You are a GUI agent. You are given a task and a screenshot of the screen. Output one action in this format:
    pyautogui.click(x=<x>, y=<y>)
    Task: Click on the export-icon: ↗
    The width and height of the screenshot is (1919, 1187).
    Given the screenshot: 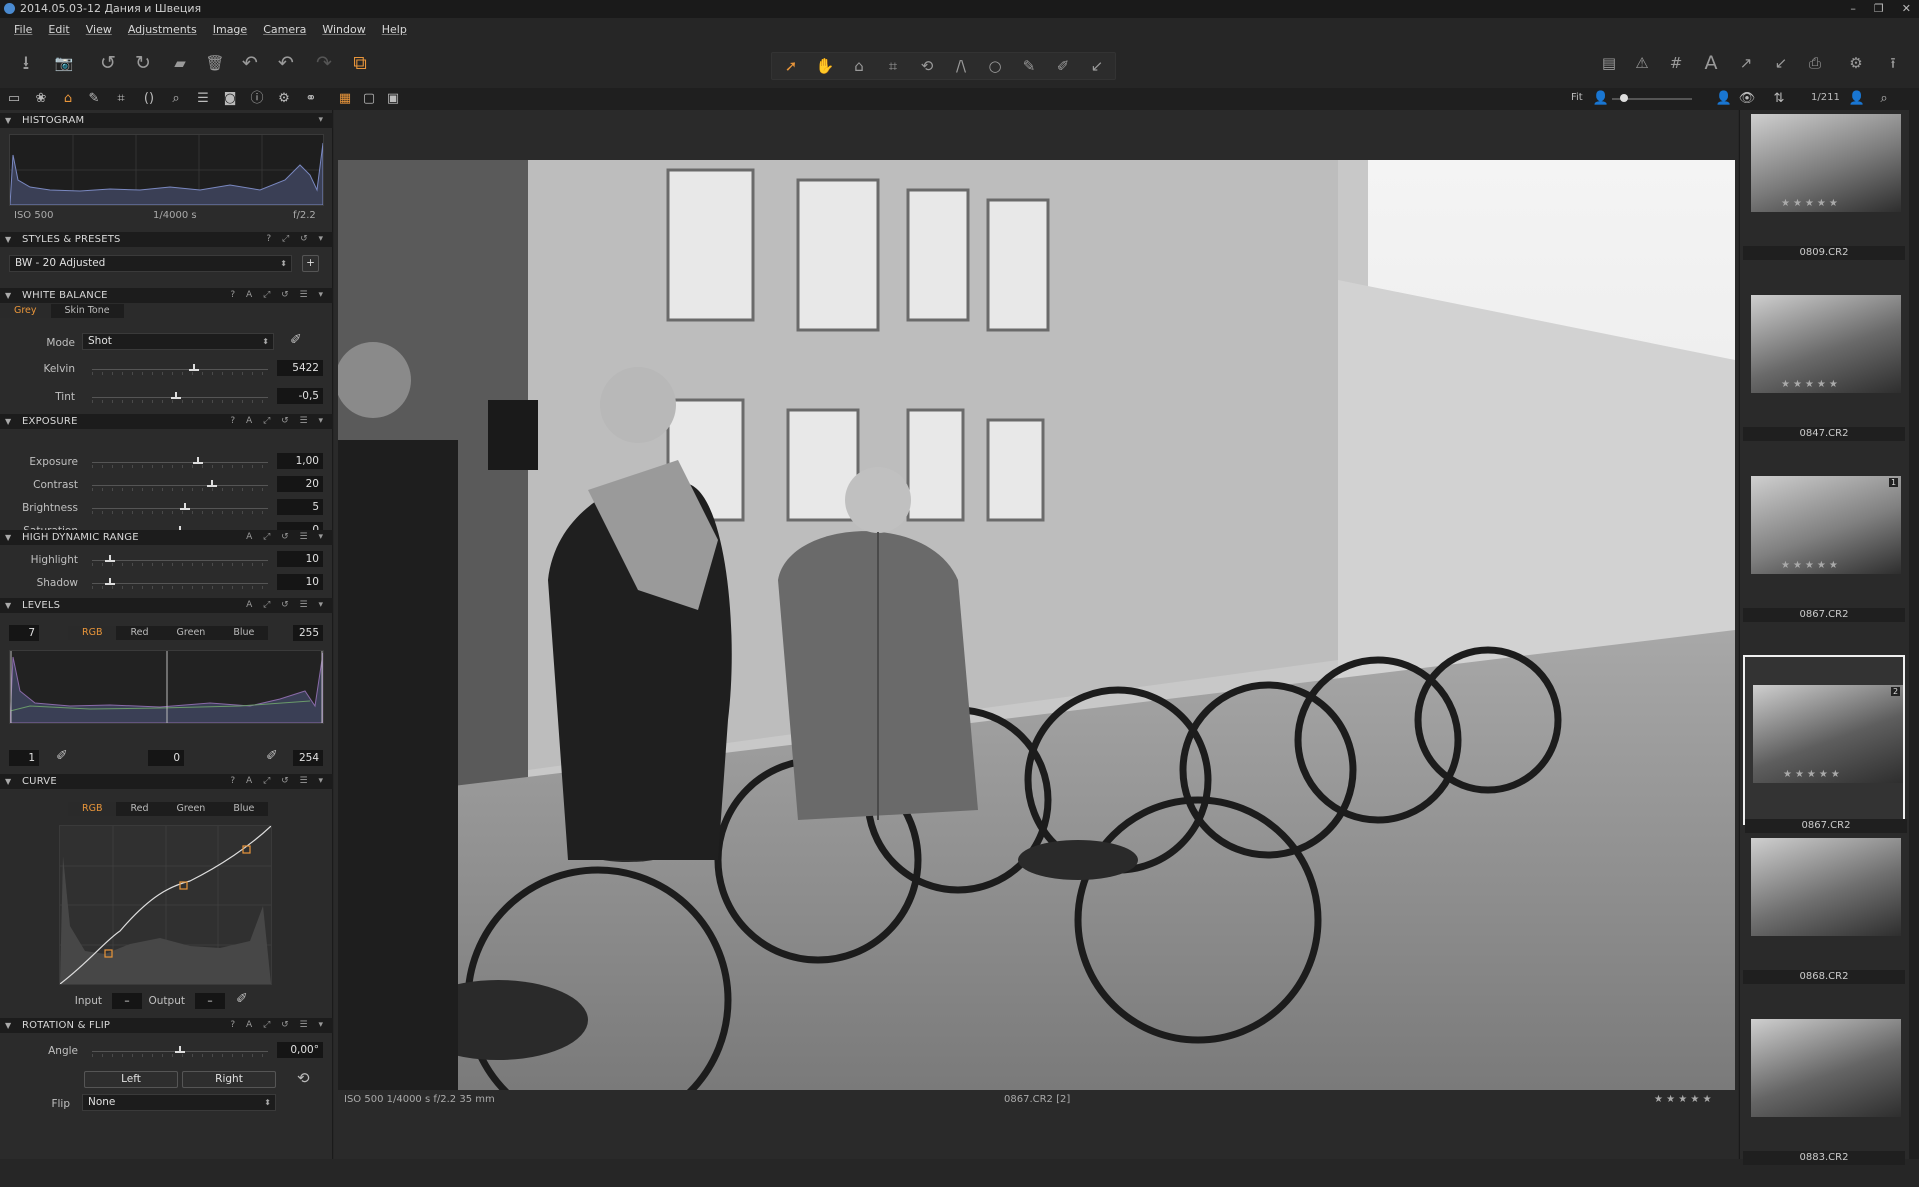 What is the action you would take?
    pyautogui.click(x=1746, y=63)
    